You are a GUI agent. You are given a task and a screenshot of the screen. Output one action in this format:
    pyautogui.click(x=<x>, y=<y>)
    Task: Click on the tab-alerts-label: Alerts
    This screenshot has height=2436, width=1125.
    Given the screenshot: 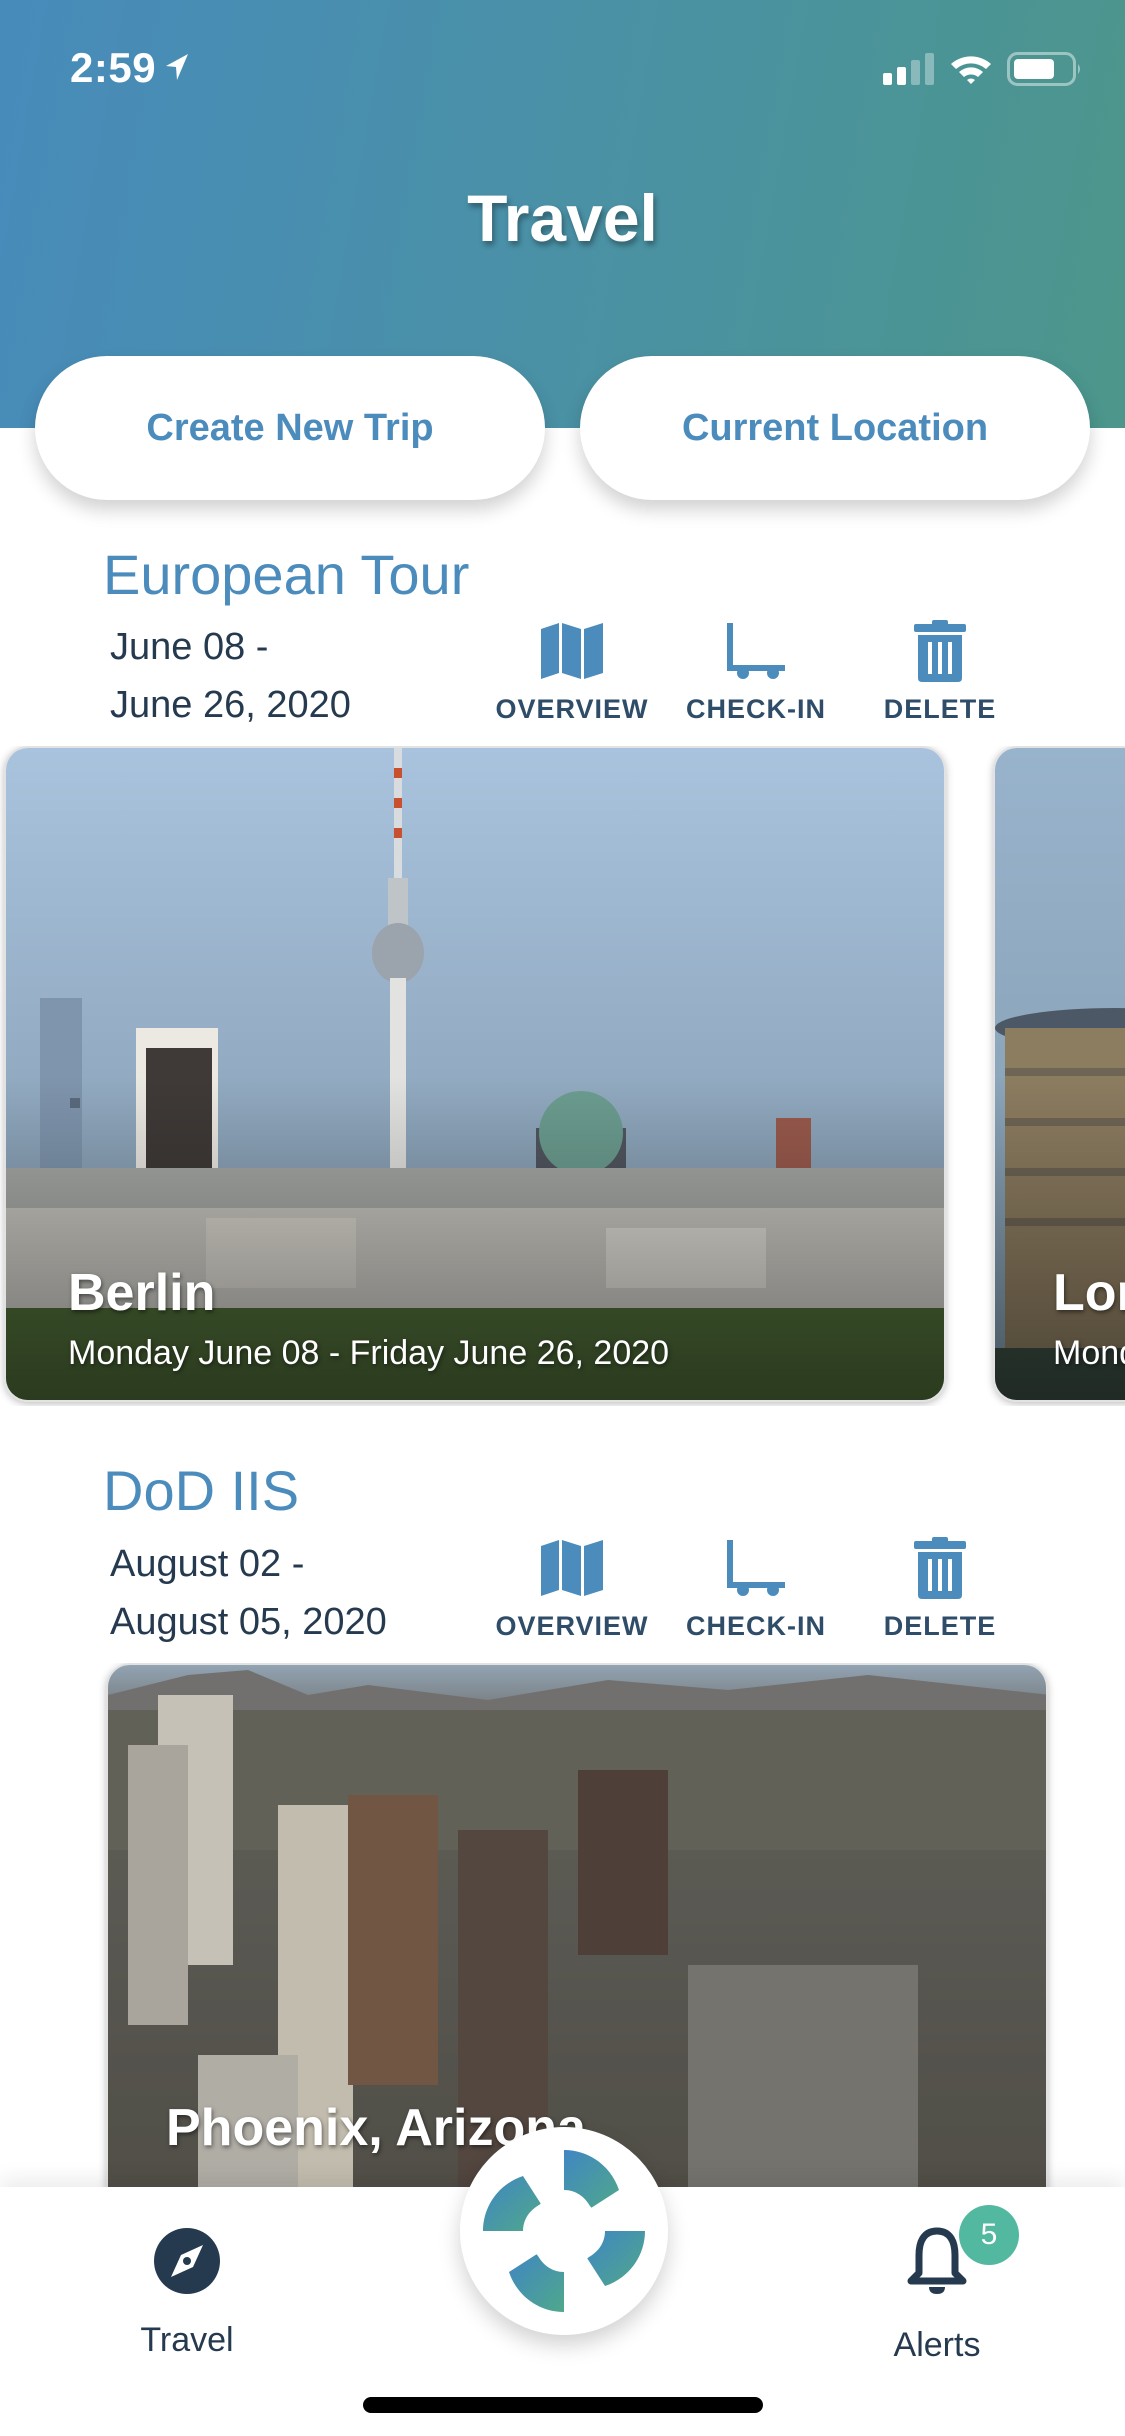 What is the action you would take?
    pyautogui.click(x=937, y=2345)
    